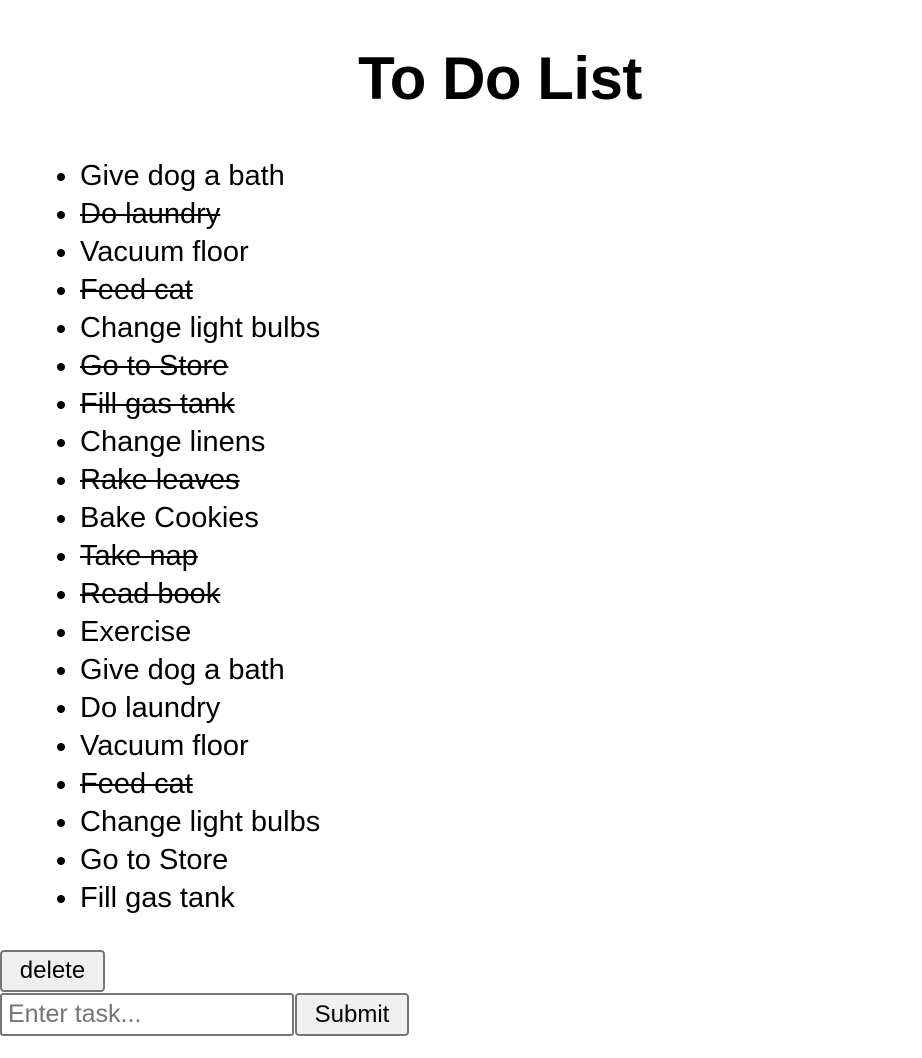 The width and height of the screenshot is (922, 1058). What do you see at coordinates (52, 971) in the screenshot?
I see `delete-button: delete` at bounding box center [52, 971].